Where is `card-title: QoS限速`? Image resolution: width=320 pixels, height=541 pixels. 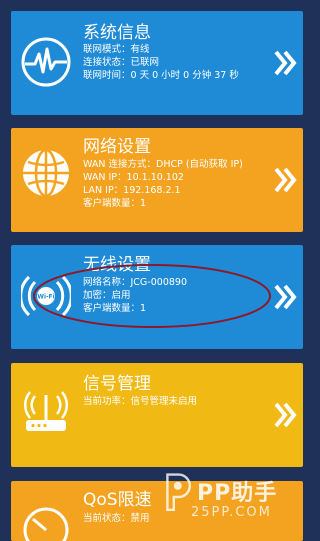 card-title: QoS限速 is located at coordinates (117, 500).